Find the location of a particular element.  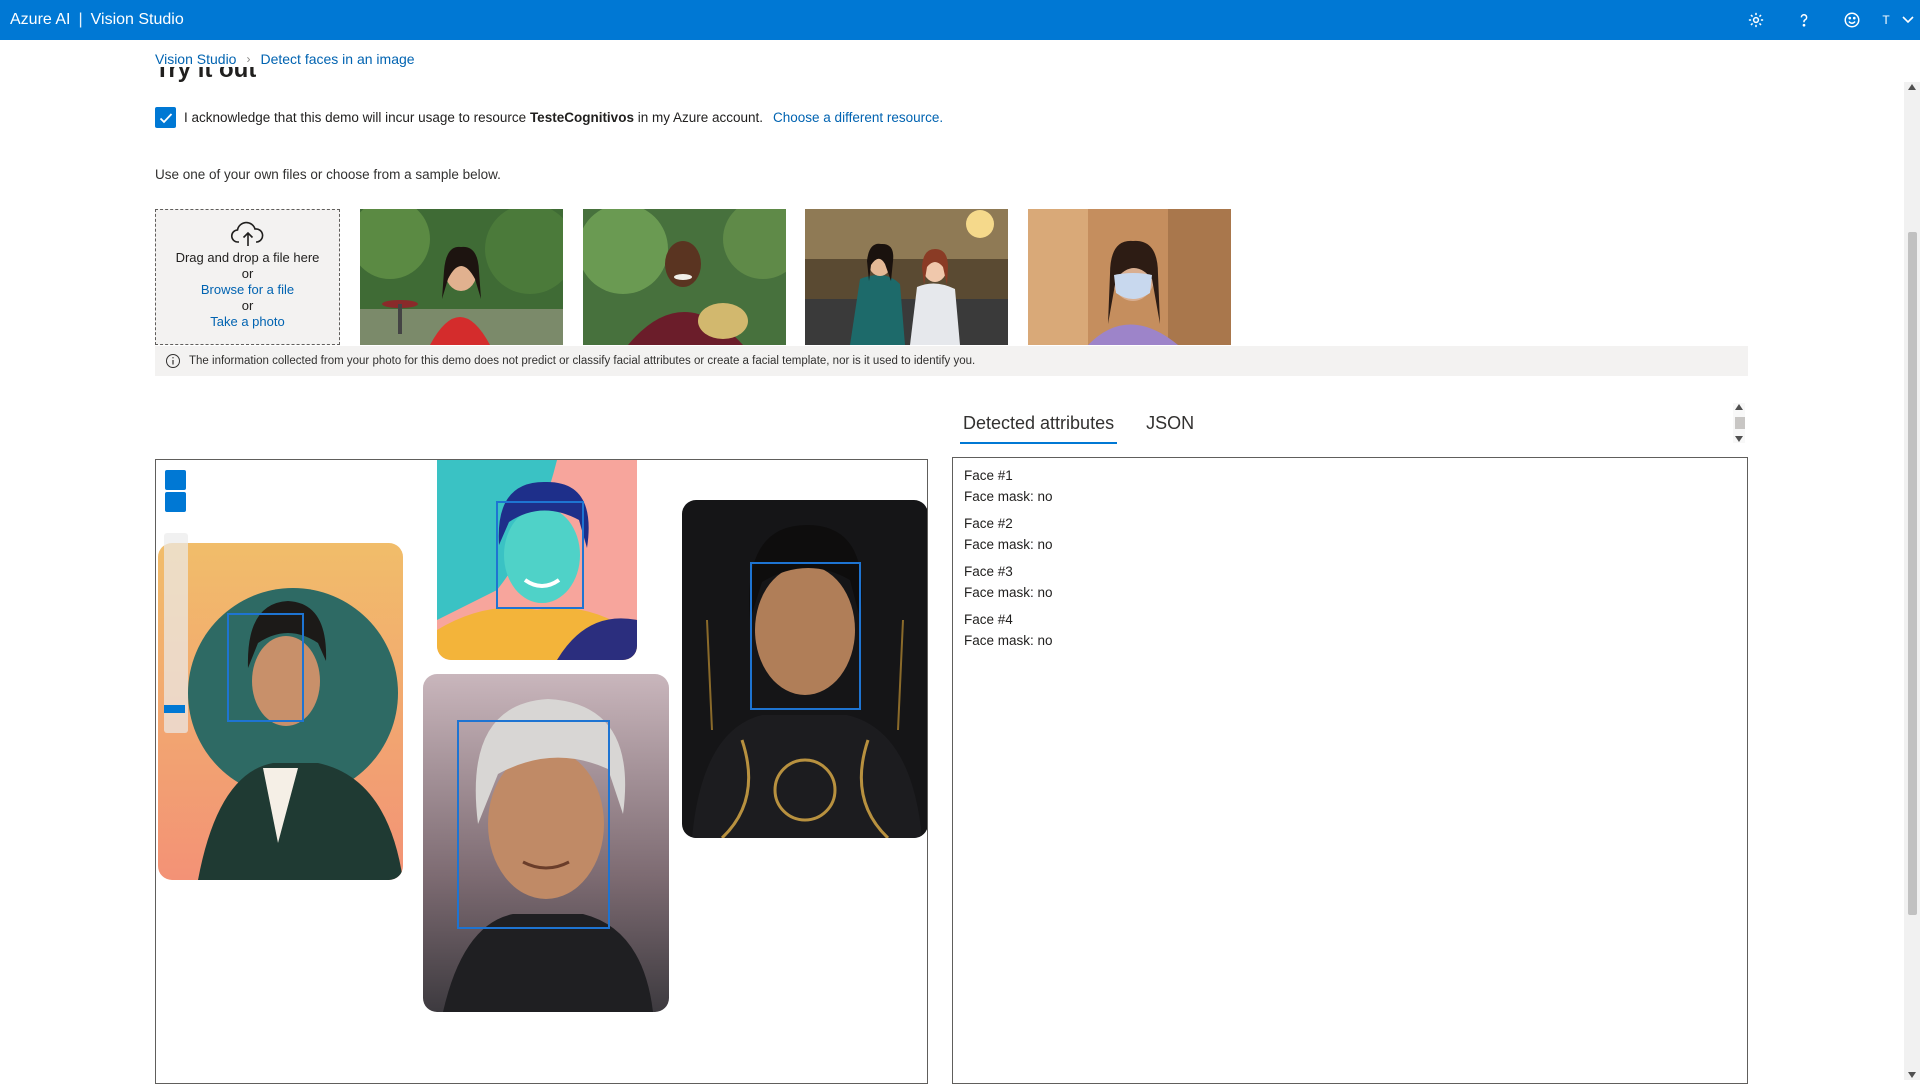

browse-file-link: Browse for a file is located at coordinates (247, 290).